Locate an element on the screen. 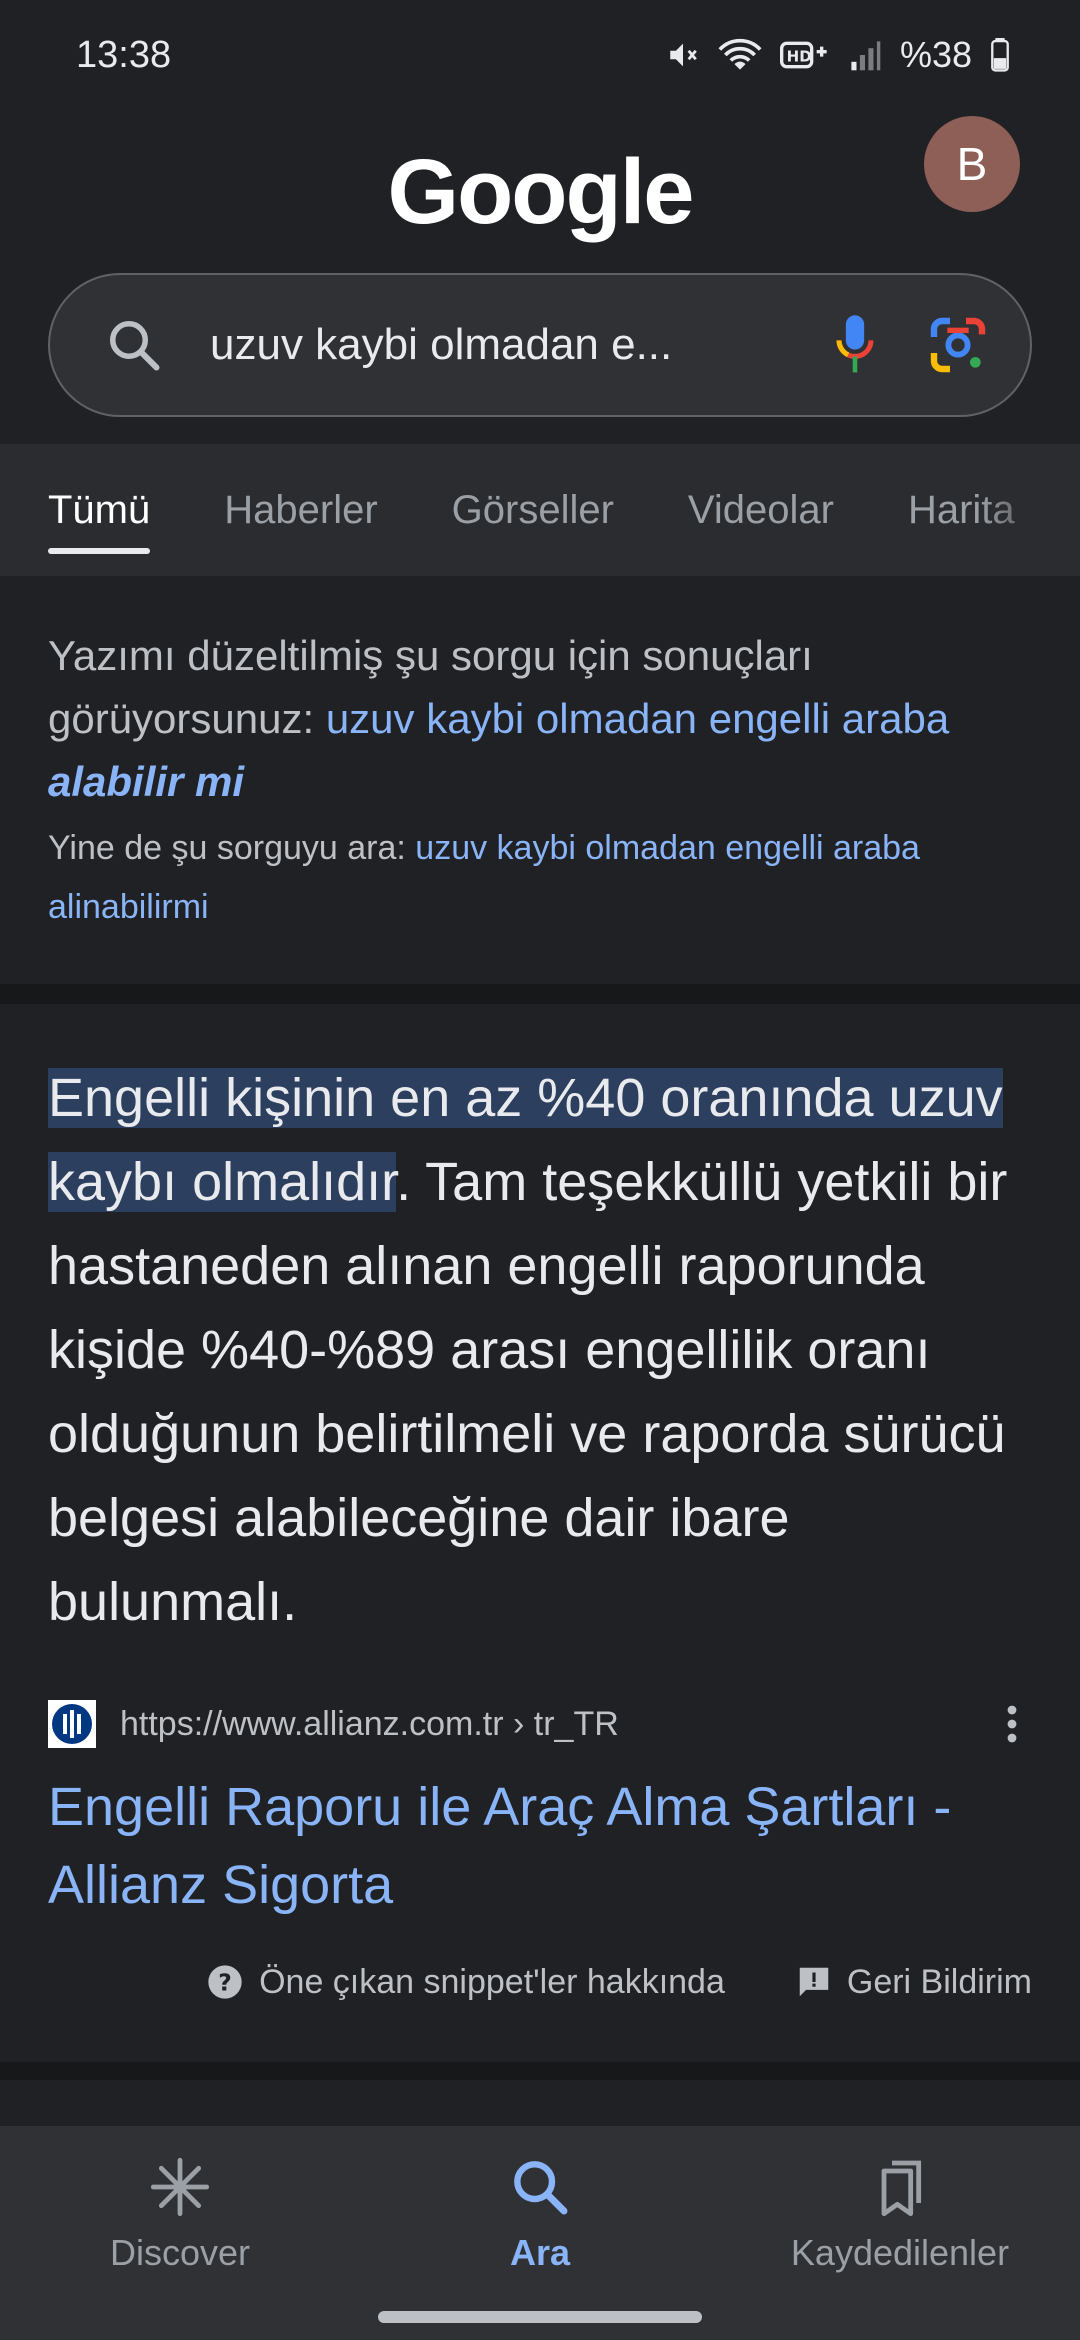 Image resolution: width=1080 pixels, height=2340 pixels. hd-voice-icon: HD is located at coordinates (804, 55).